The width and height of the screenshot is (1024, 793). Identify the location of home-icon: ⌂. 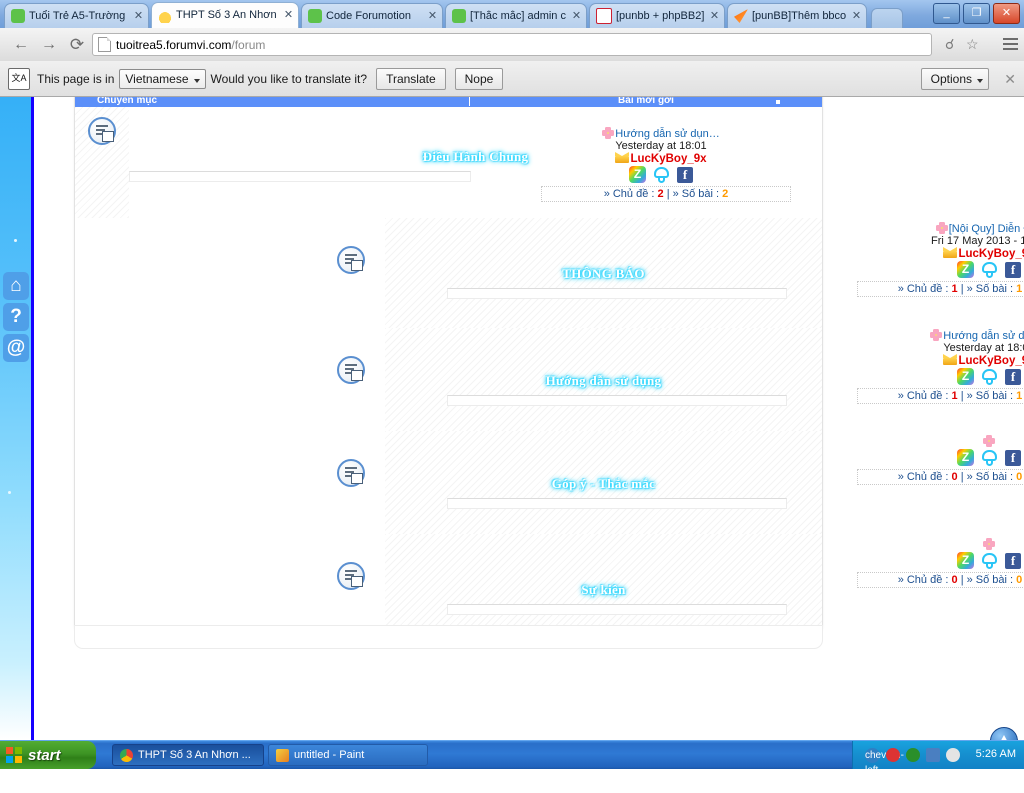
(16, 286).